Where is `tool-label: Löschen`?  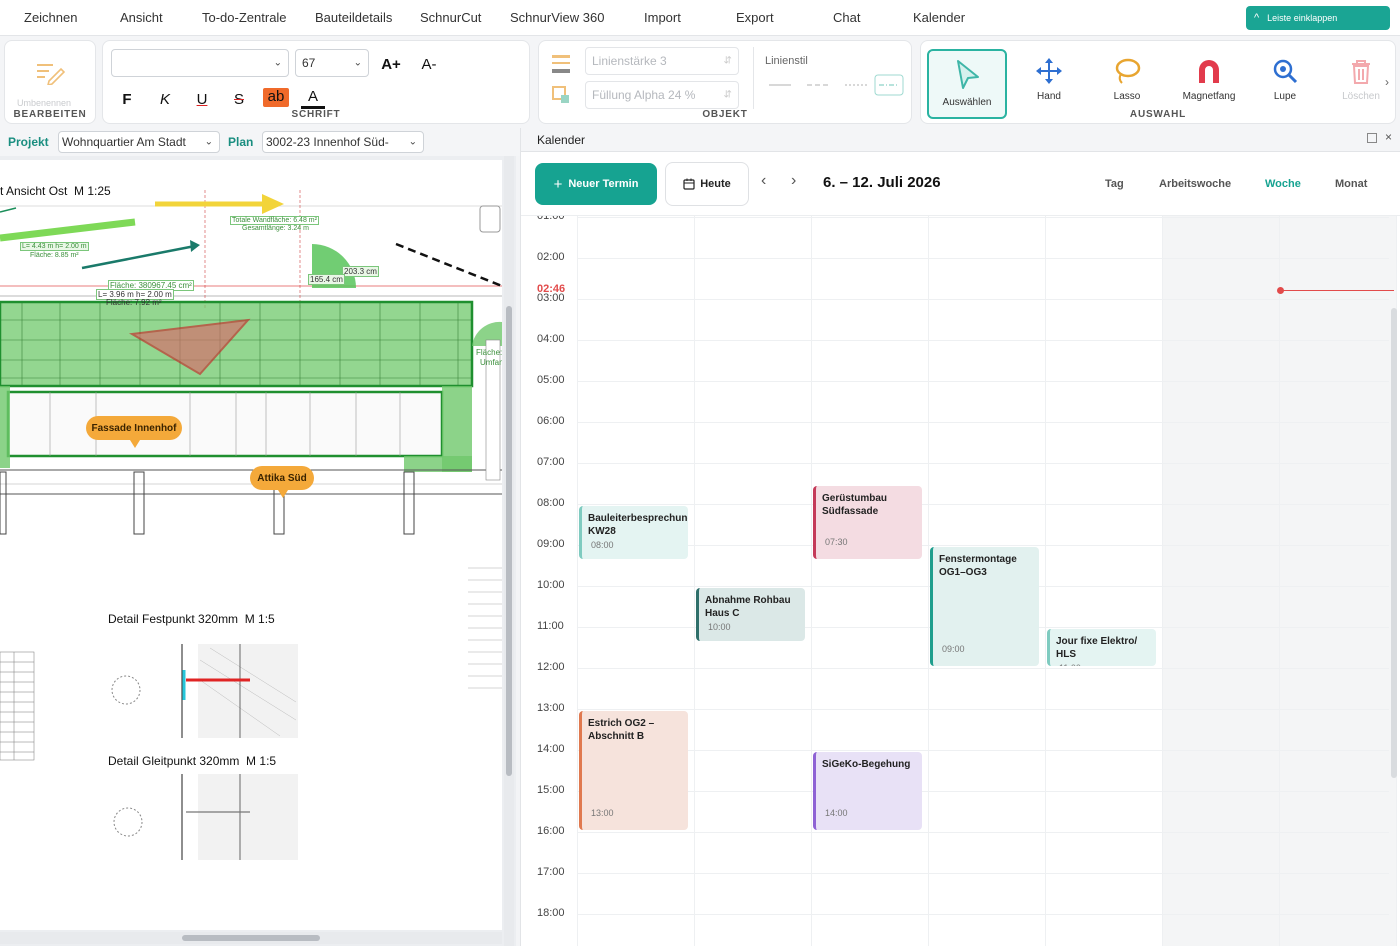
tool-label: Löschen is located at coordinates (1361, 96).